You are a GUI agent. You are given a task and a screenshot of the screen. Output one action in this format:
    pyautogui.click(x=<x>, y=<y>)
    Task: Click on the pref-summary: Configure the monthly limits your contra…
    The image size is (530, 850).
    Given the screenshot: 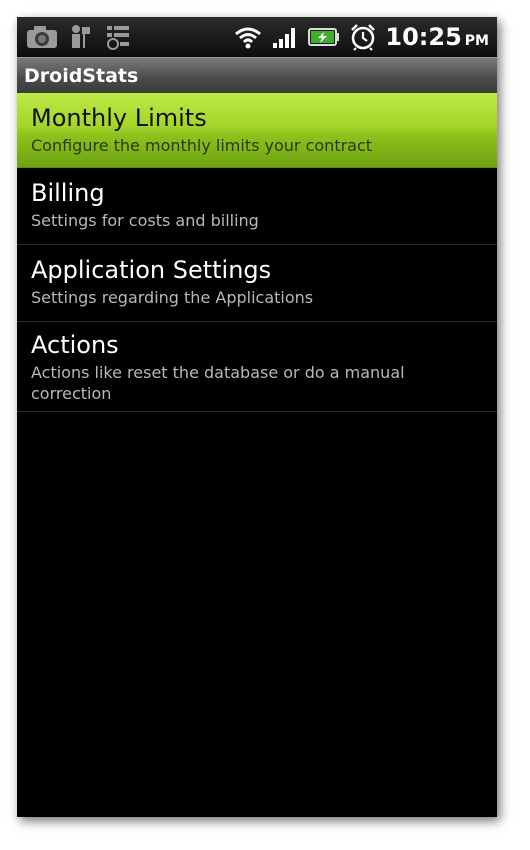 What is the action you would take?
    pyautogui.click(x=202, y=145)
    